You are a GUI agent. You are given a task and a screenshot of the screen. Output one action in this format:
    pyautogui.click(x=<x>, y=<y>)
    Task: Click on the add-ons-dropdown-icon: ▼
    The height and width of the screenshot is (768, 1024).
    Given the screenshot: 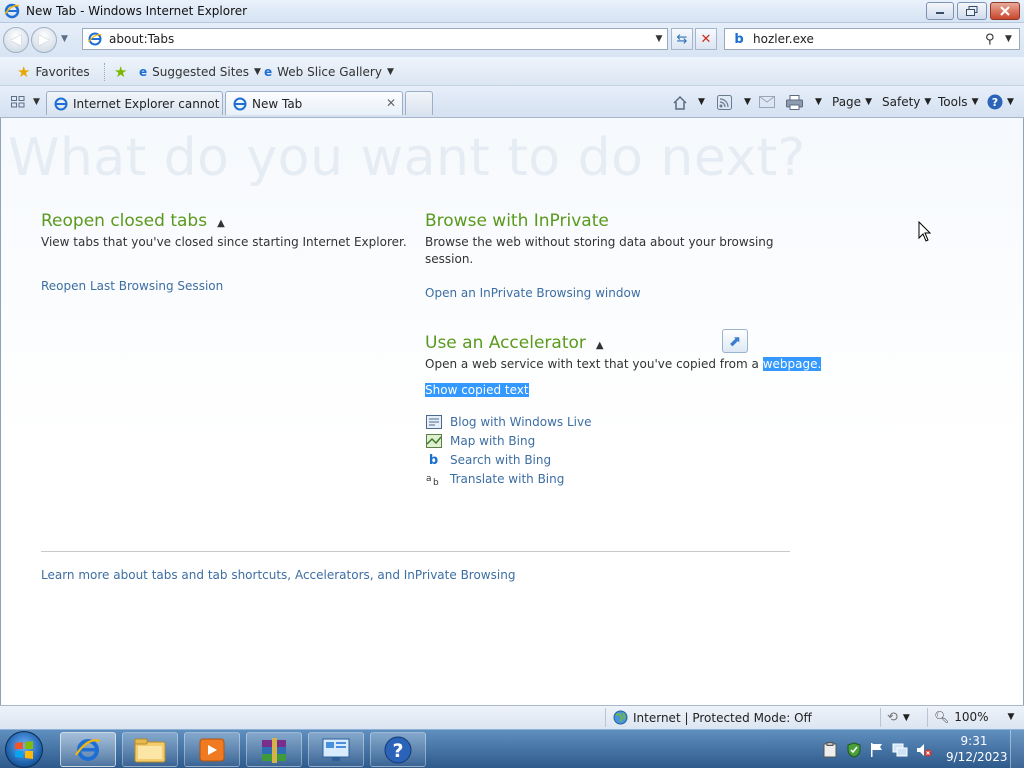 What is the action you would take?
    pyautogui.click(x=906, y=717)
    